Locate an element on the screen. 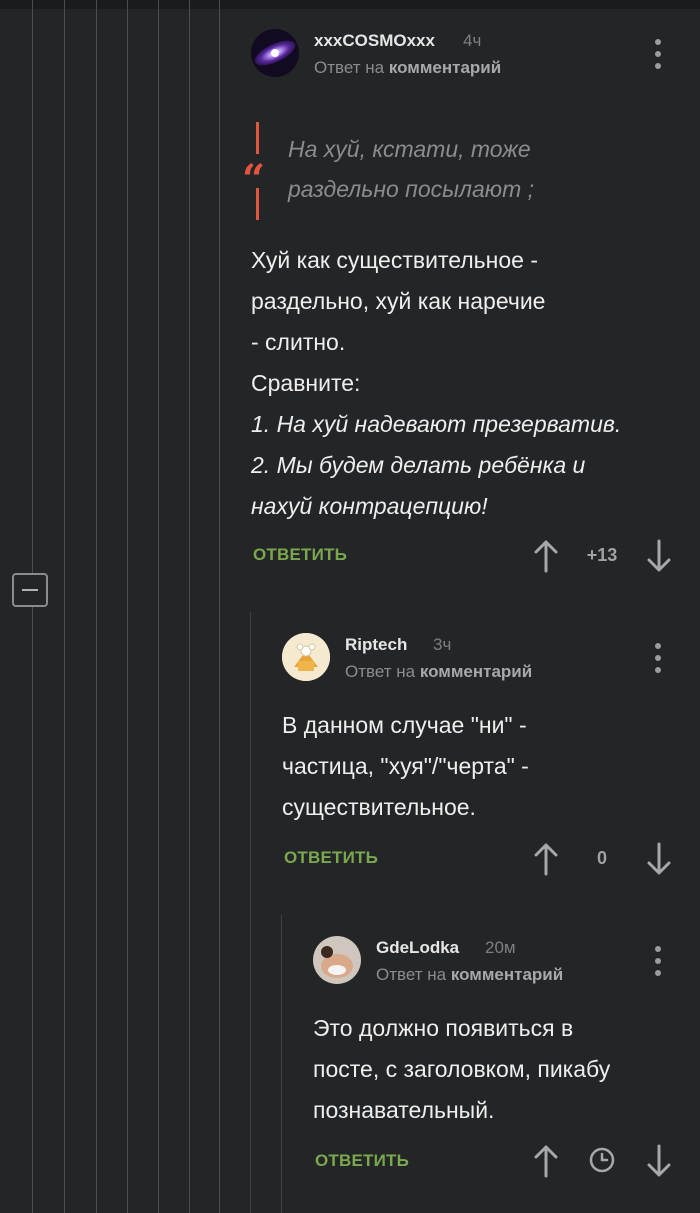  avatar is located at coordinates (337, 960).